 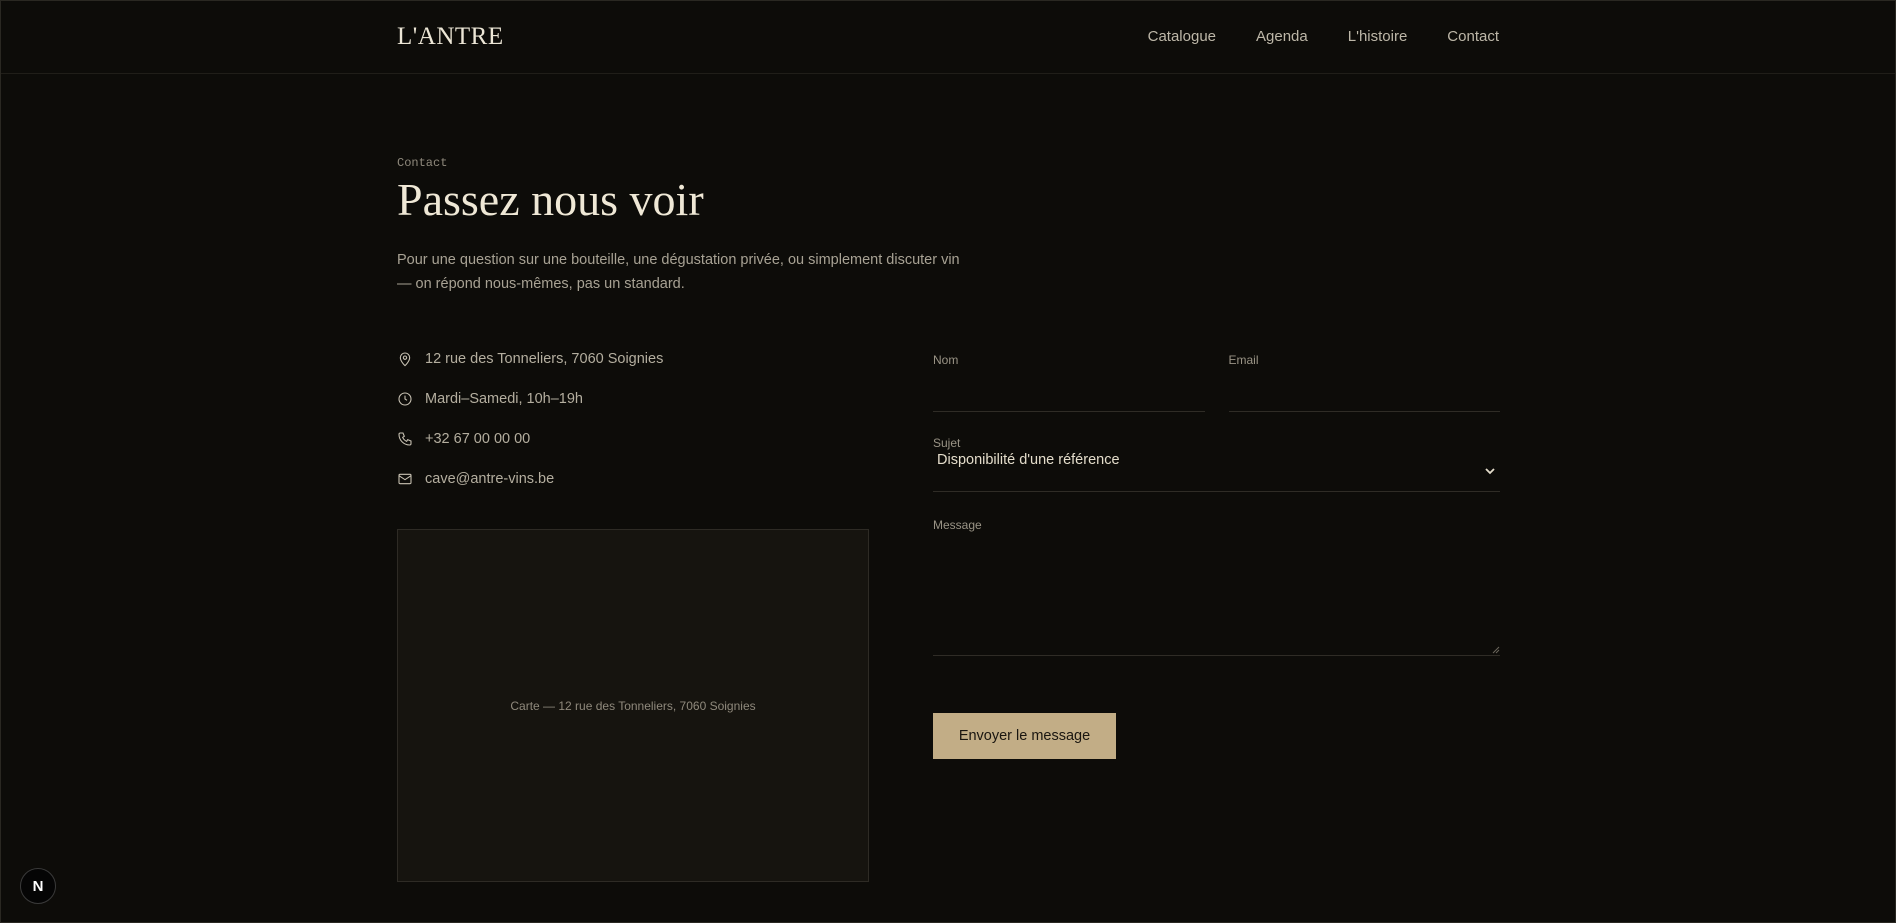 What do you see at coordinates (544, 359) in the screenshot?
I see `address-text: 12 rue des Tonneliers, 7060 Soignies` at bounding box center [544, 359].